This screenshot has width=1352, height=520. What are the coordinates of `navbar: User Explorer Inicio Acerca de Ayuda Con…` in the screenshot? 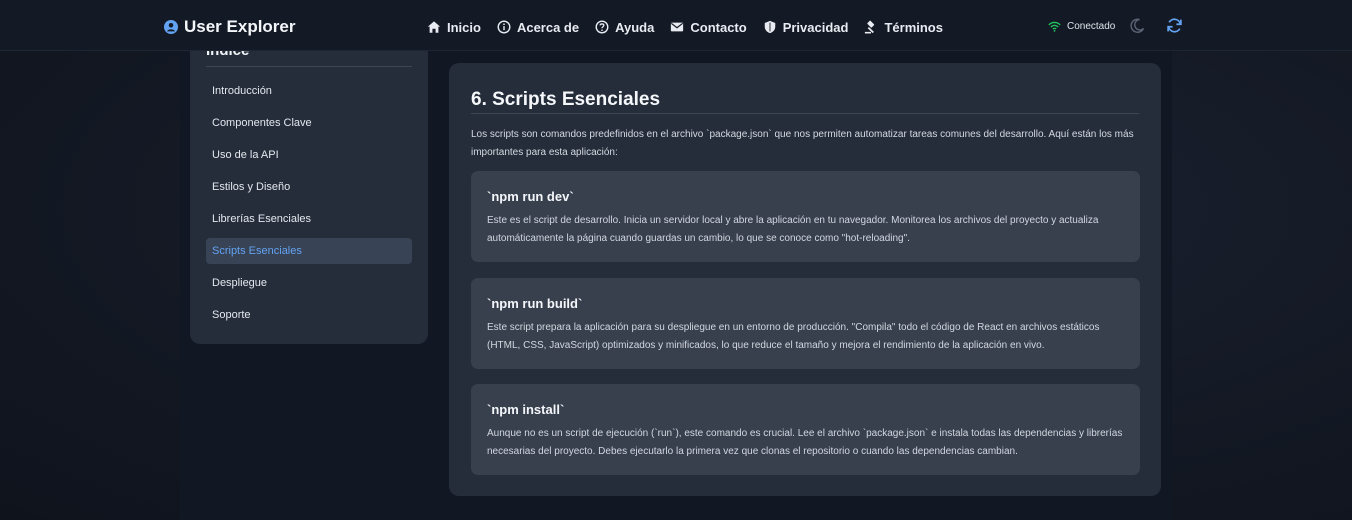 It's located at (676, 25).